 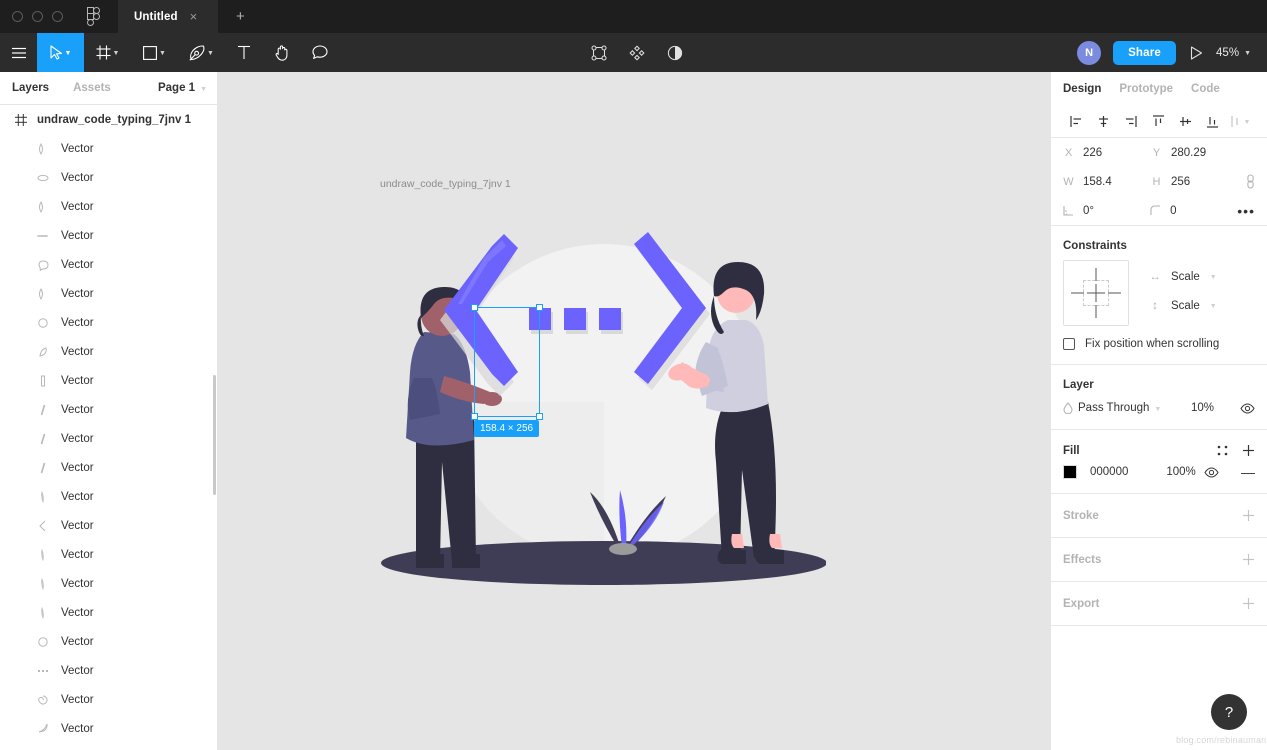 What do you see at coordinates (599, 52) in the screenshot?
I see `component-icon` at bounding box center [599, 52].